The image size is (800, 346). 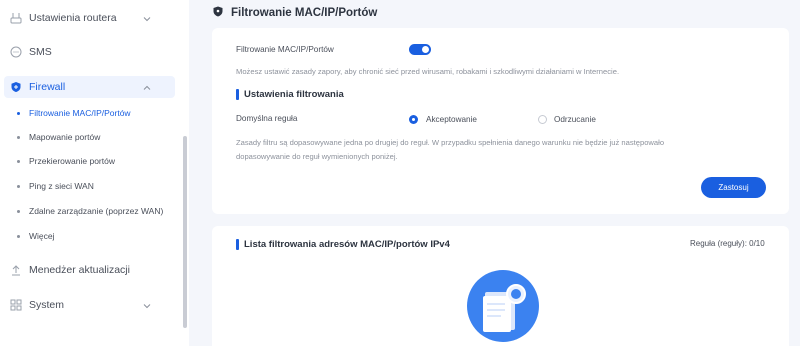 I want to click on sidebar-item-label: Ustawienia routera, so click(x=73, y=18).